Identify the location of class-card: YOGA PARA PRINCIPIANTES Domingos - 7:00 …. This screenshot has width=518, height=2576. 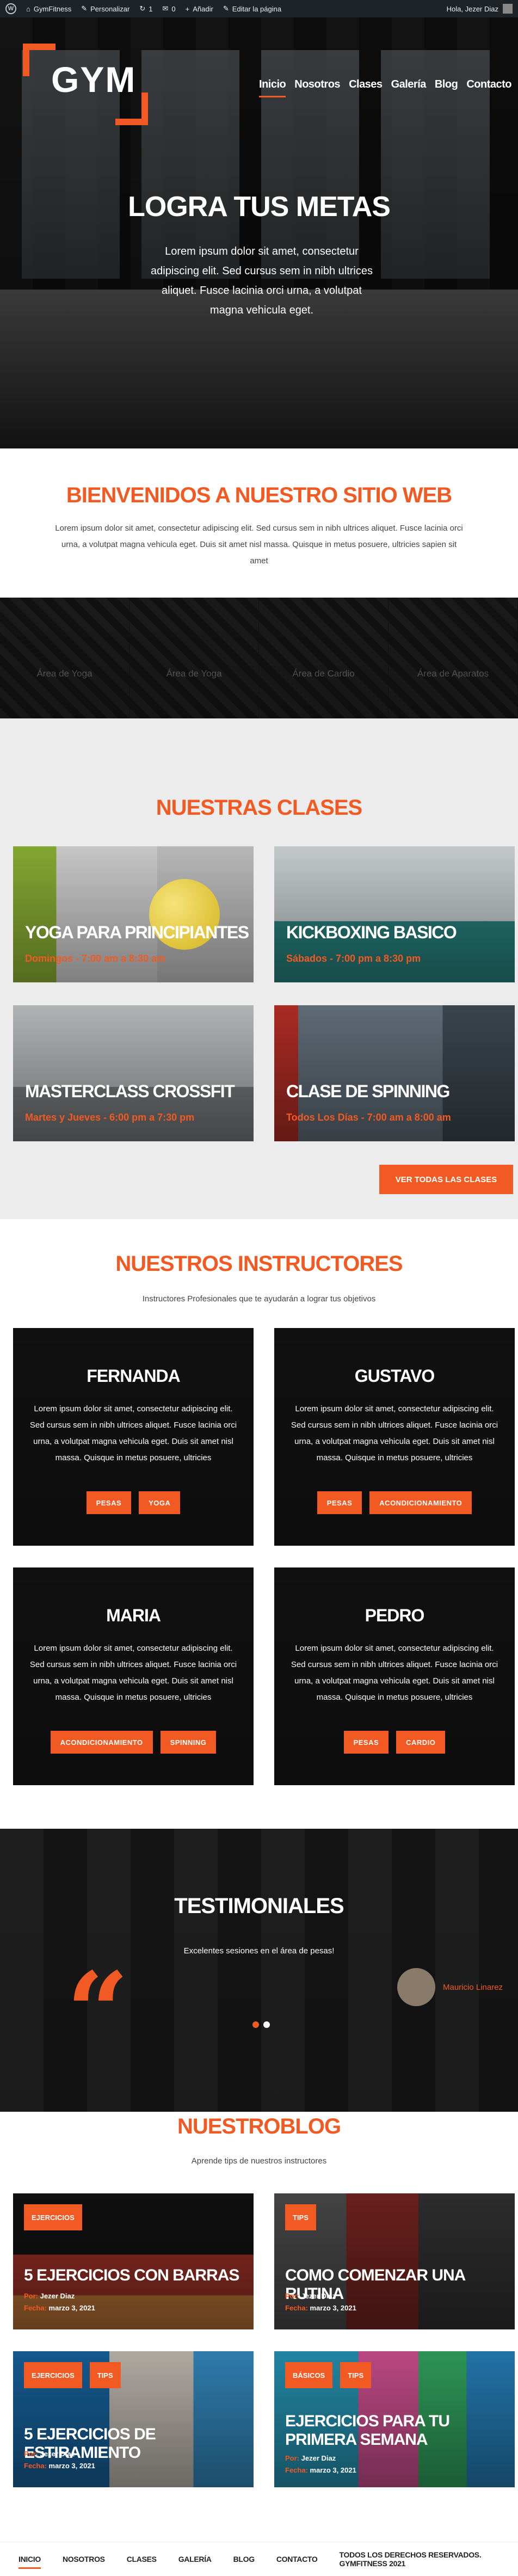
(133, 914).